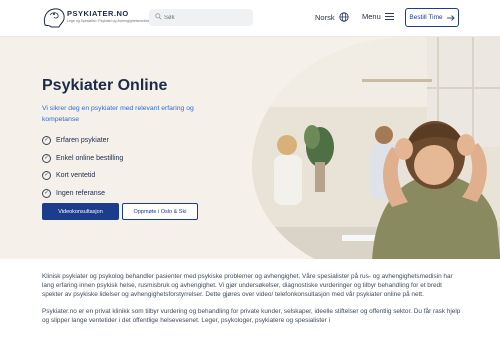 The height and width of the screenshot is (350, 500). What do you see at coordinates (76, 176) in the screenshot?
I see `feature-label: Kort ventetid` at bounding box center [76, 176].